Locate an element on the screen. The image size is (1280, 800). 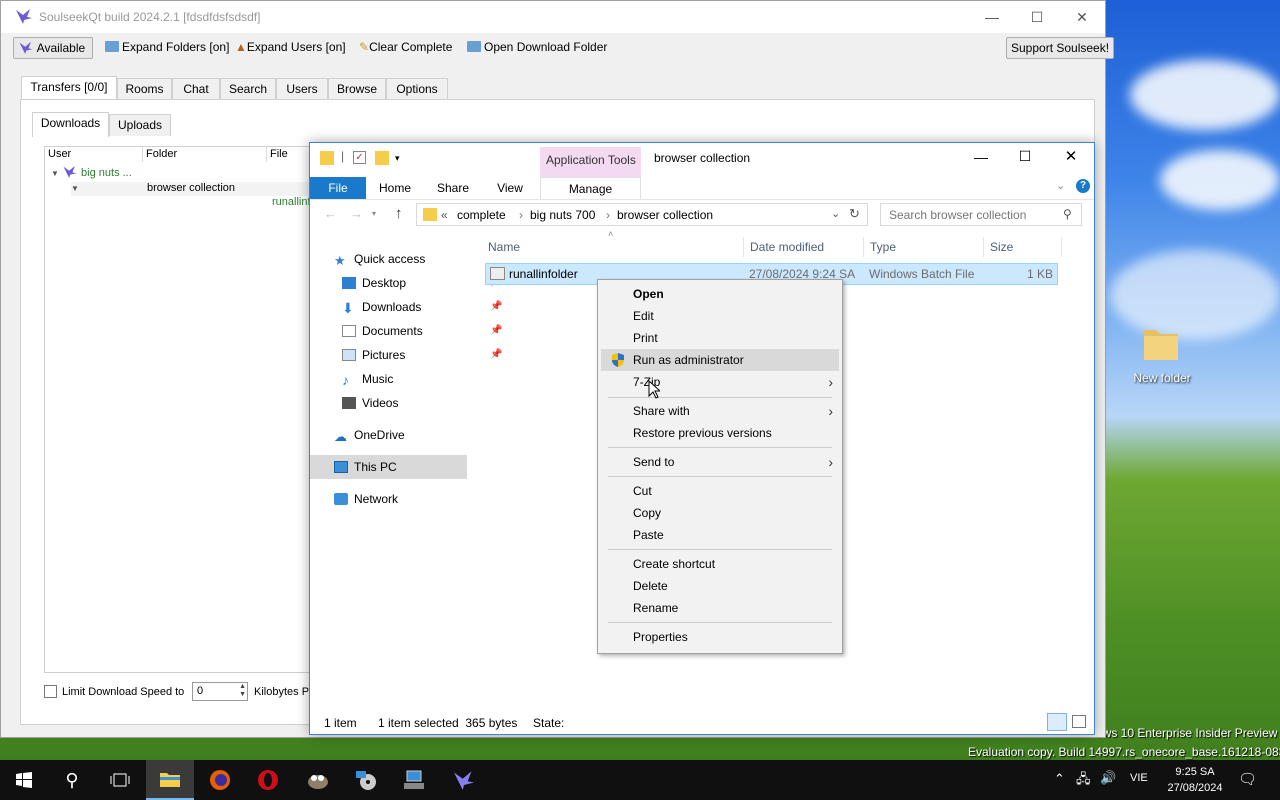
ribbon-tab-home: Home is located at coordinates (395, 188).